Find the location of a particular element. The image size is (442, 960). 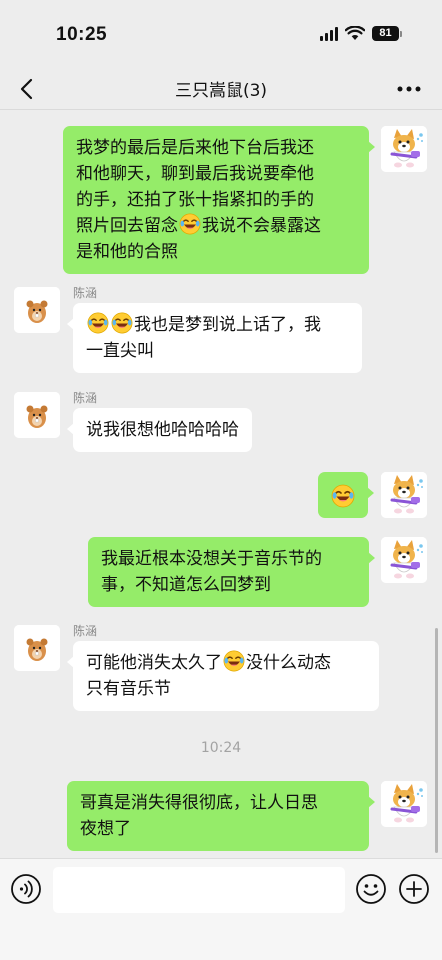

wifi-icon is located at coordinates (355, 33).